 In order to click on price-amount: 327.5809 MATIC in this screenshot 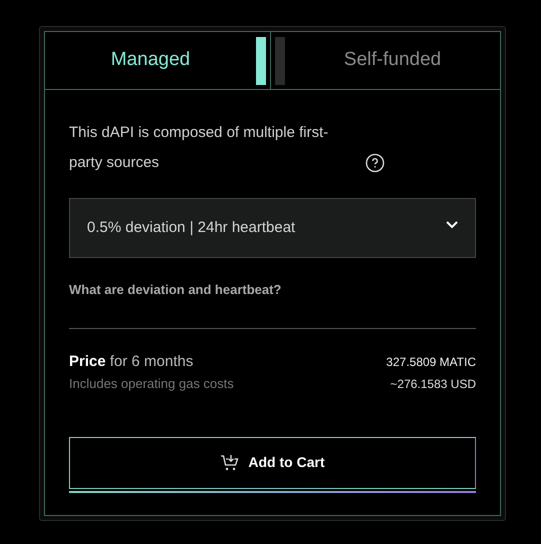, I will do `click(431, 362)`.